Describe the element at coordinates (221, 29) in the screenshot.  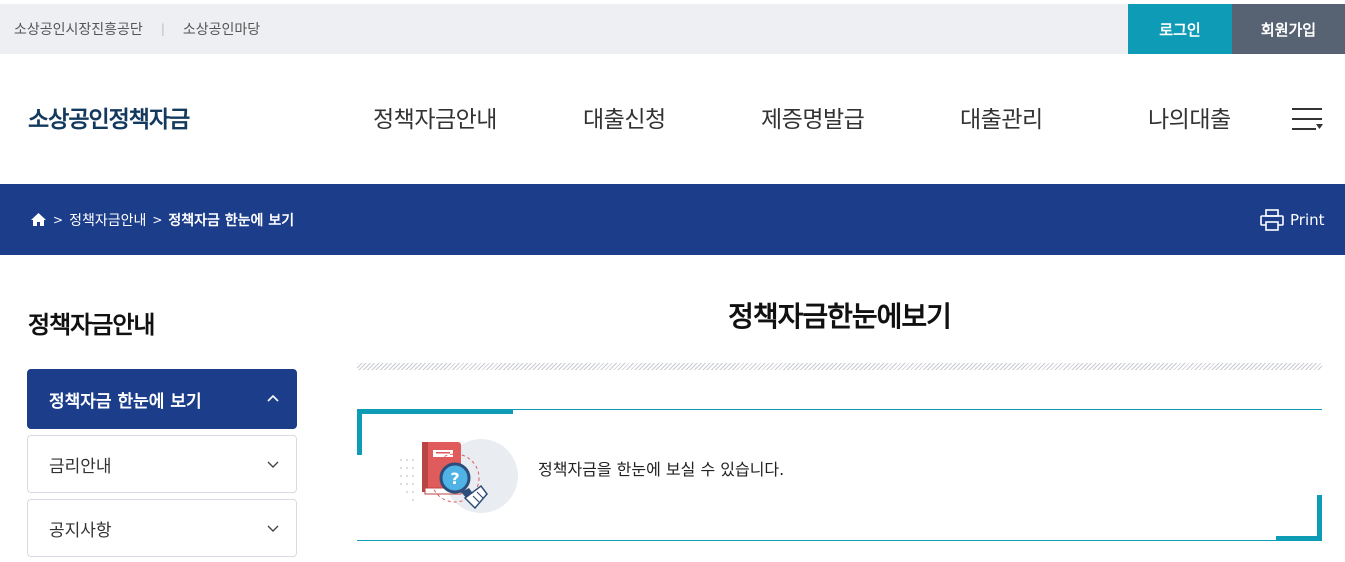
I see `link-sbiz-madang: 소상공인마당` at that location.